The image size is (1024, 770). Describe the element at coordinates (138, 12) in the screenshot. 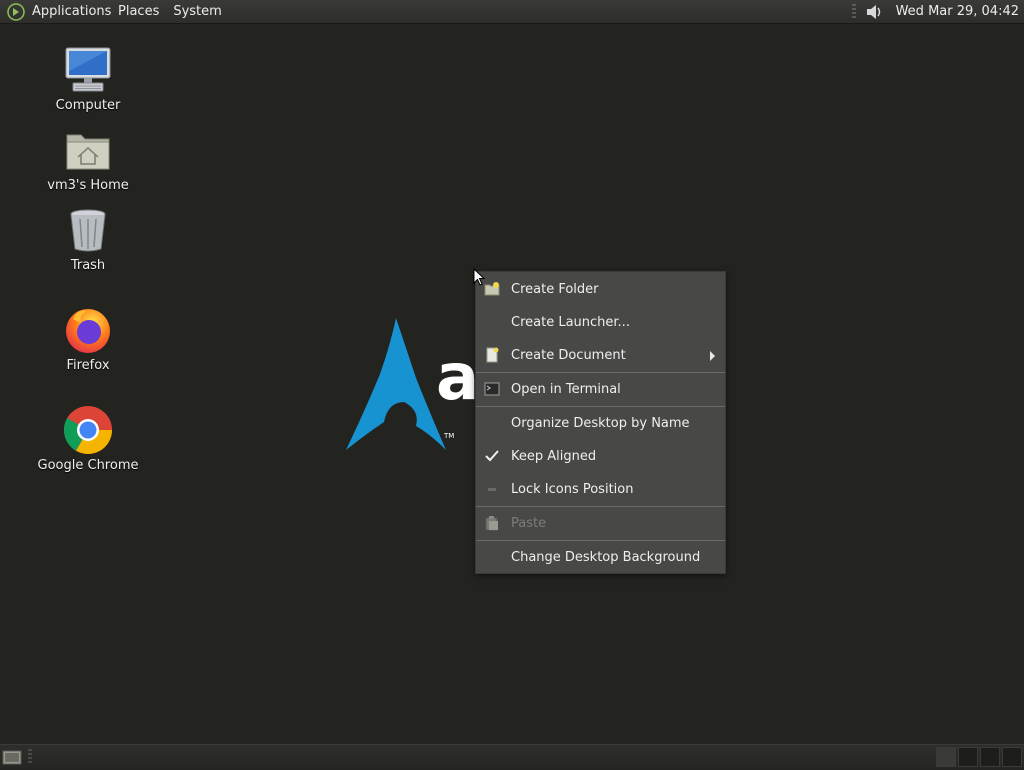

I see `places-menu: Places` at that location.